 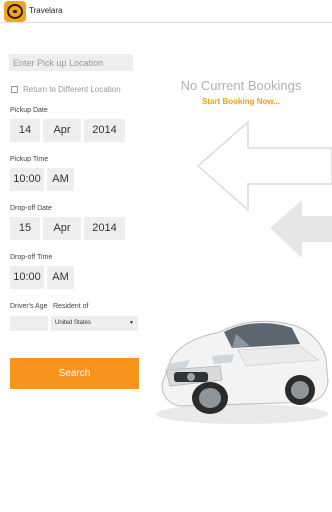 I want to click on dropoff-year-select: 2014, so click(x=104, y=228).